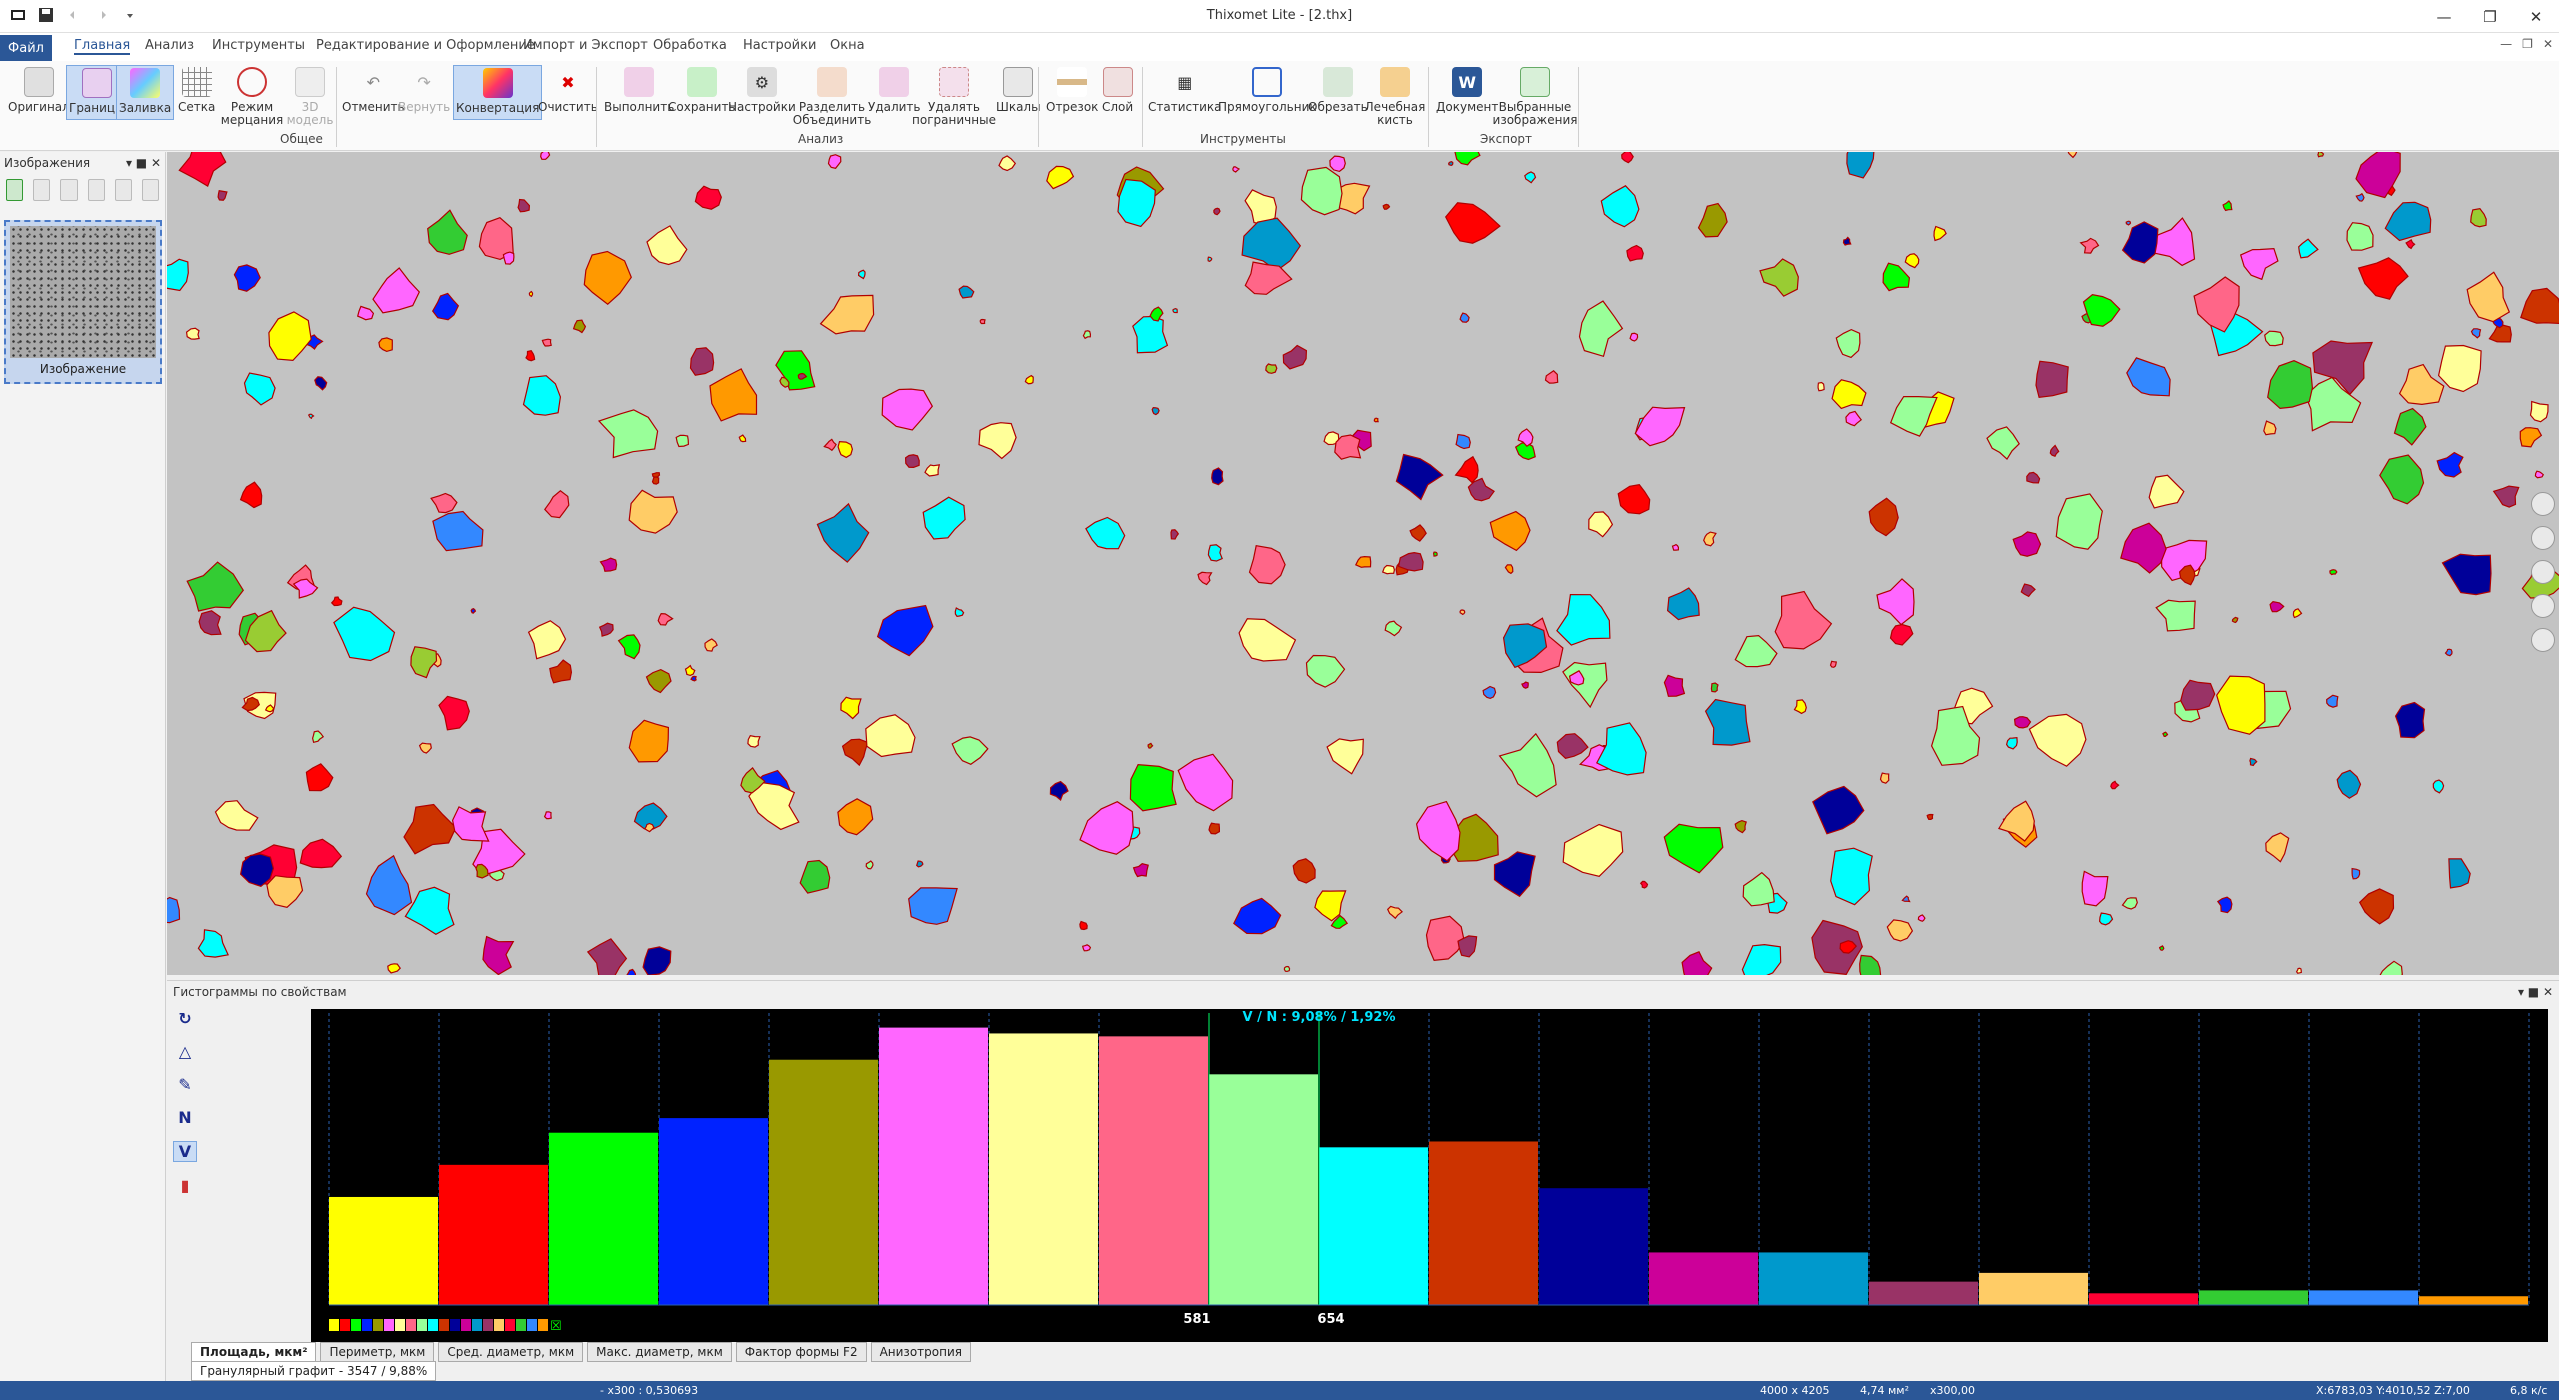  I want to click on mdi-close-icon: ✕, so click(2548, 44).